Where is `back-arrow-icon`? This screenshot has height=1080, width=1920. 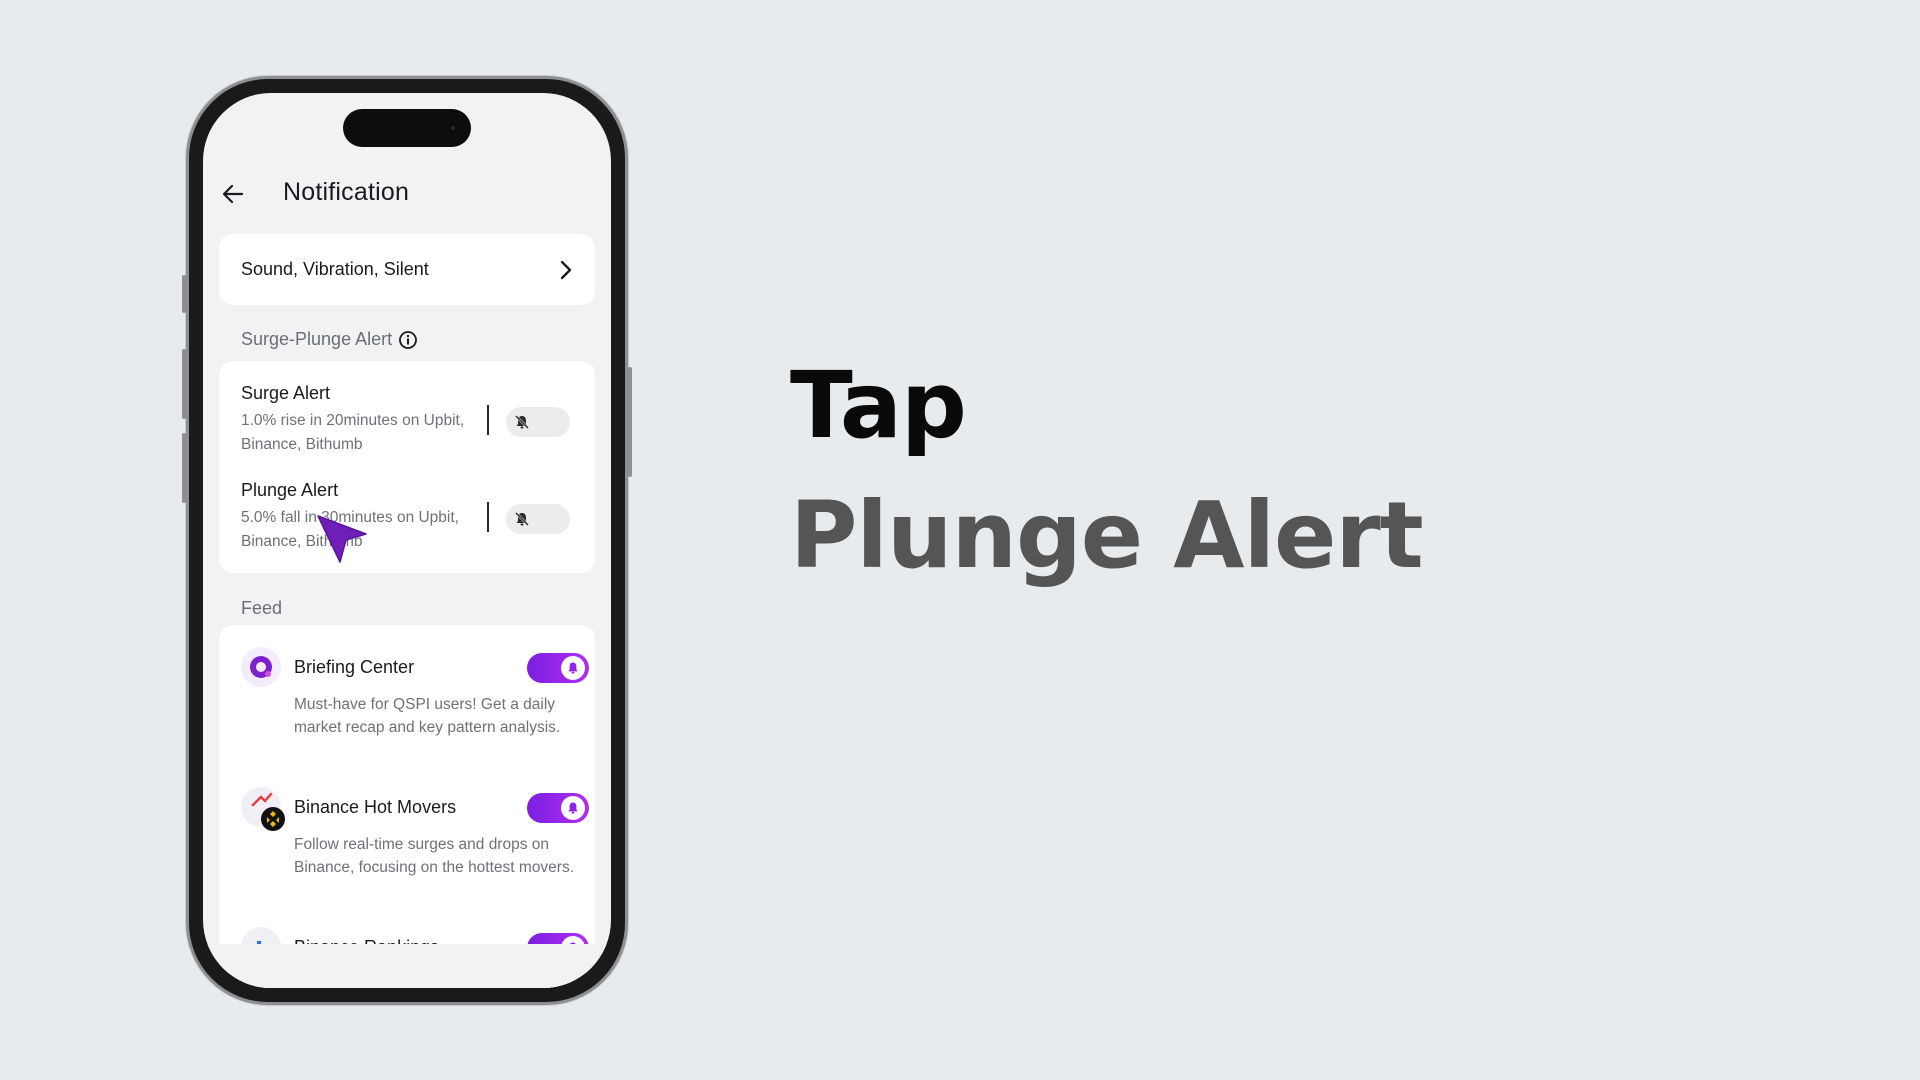
back-arrow-icon is located at coordinates (233, 194).